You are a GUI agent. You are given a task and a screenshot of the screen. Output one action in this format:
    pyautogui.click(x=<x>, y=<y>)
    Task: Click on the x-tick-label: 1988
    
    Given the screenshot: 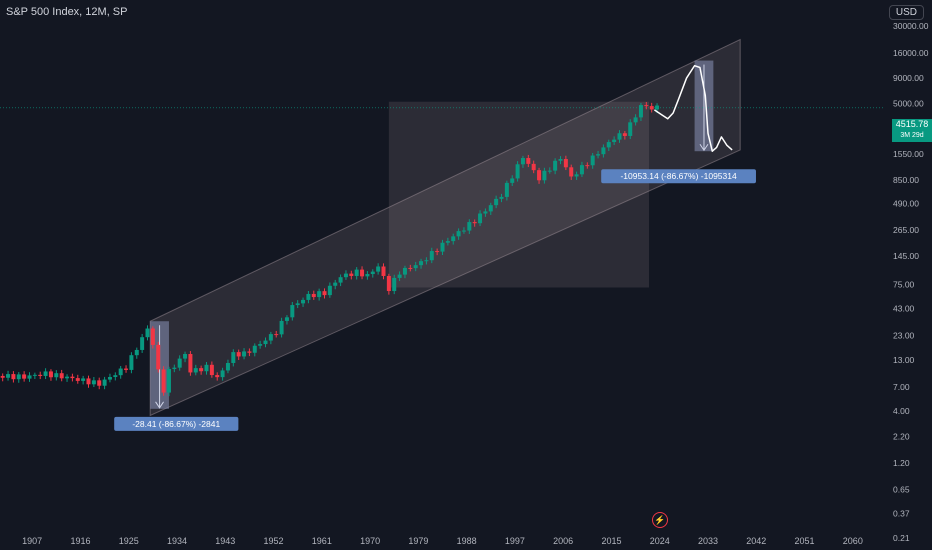 What is the action you would take?
    pyautogui.click(x=467, y=541)
    